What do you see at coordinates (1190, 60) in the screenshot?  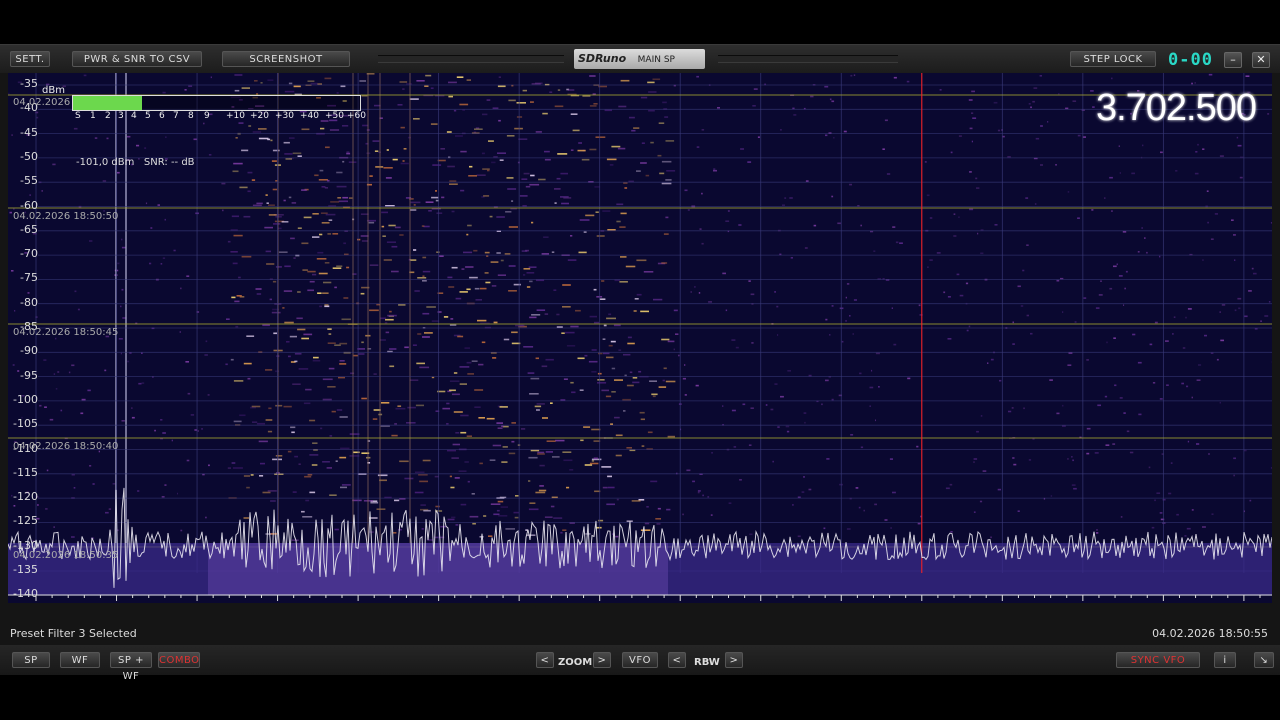 I see `led-display: 0-00` at bounding box center [1190, 60].